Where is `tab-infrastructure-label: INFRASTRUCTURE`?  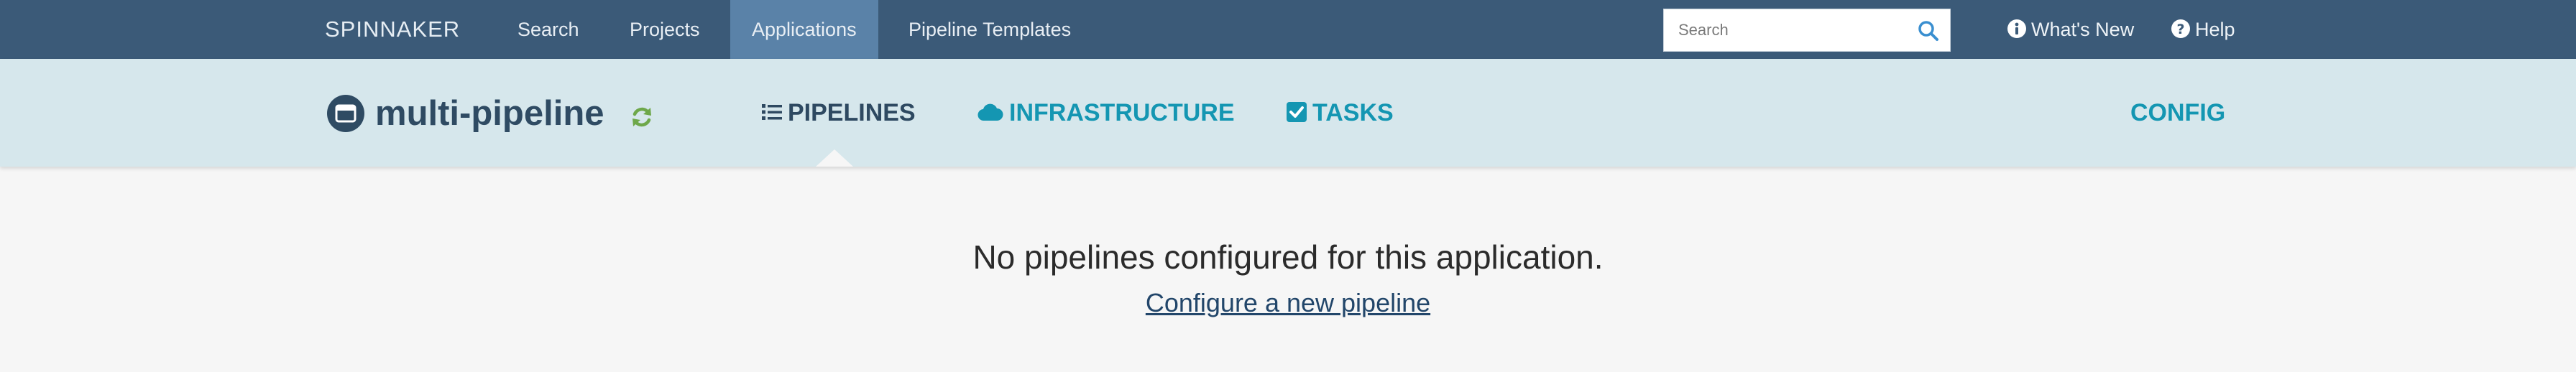
tab-infrastructure-label: INFRASTRUCTURE is located at coordinates (1122, 112).